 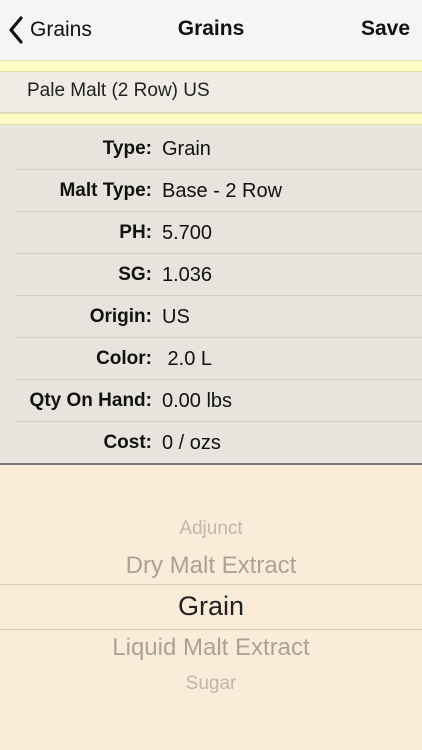 I want to click on picker-selection-line-top, so click(x=211, y=584).